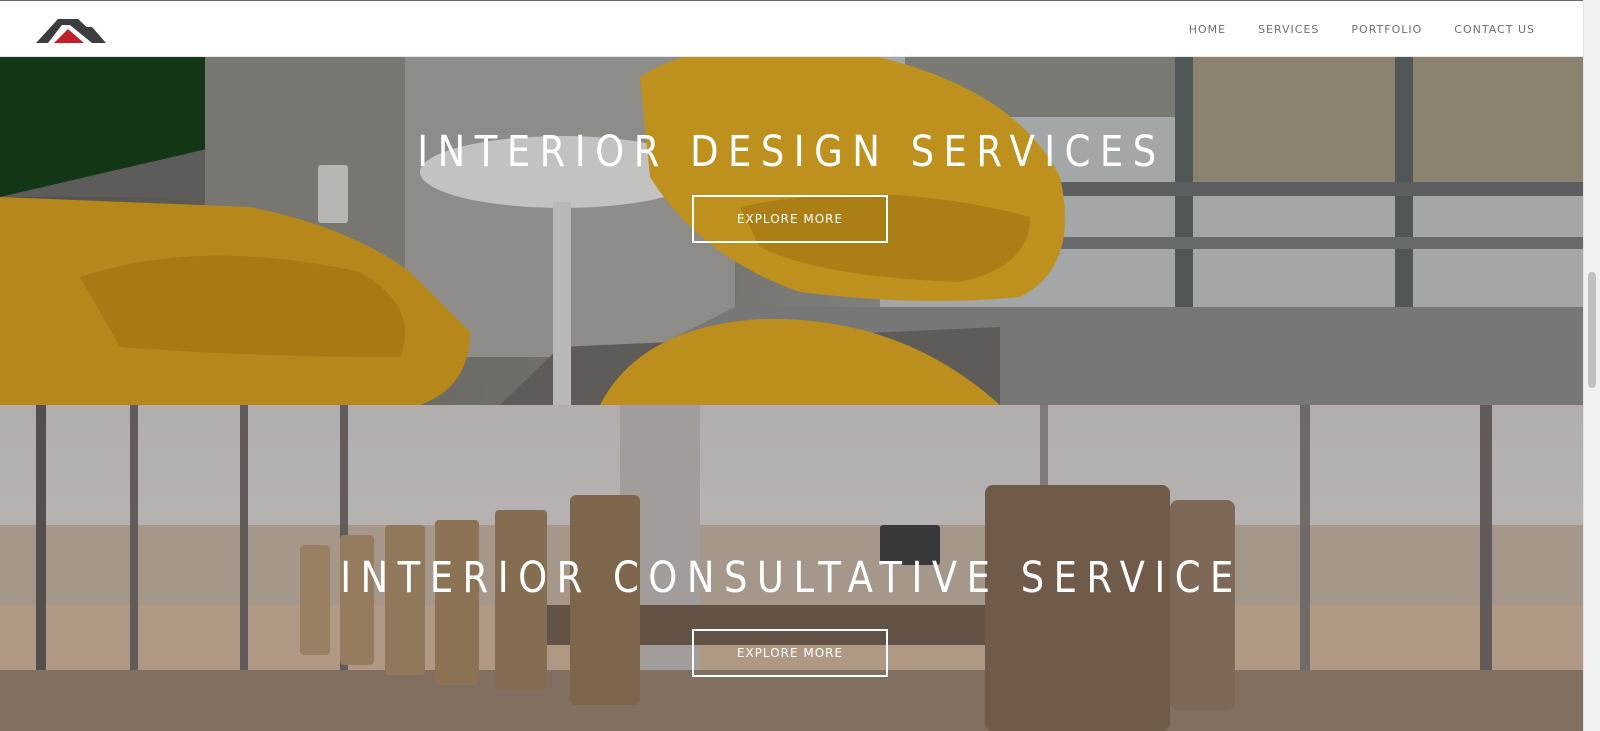 This screenshot has height=731, width=1600. Describe the element at coordinates (791, 578) in the screenshot. I see `section-title: INTERIOR CONSULTATIVE SERVICE` at that location.